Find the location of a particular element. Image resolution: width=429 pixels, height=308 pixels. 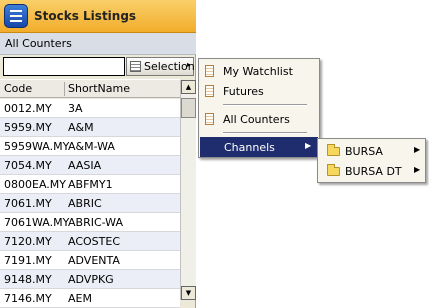

table-row: 0012.MY 3A is located at coordinates (90, 108).